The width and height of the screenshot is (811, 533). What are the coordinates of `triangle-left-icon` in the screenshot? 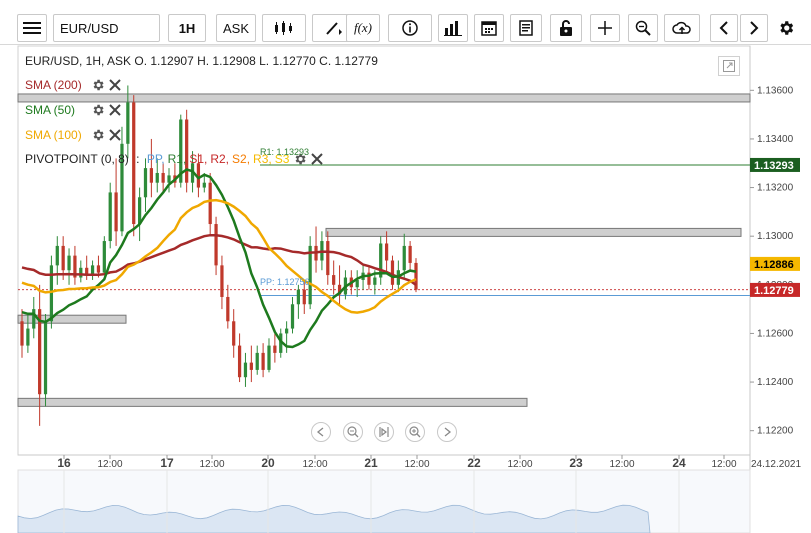 It's located at (320, 432).